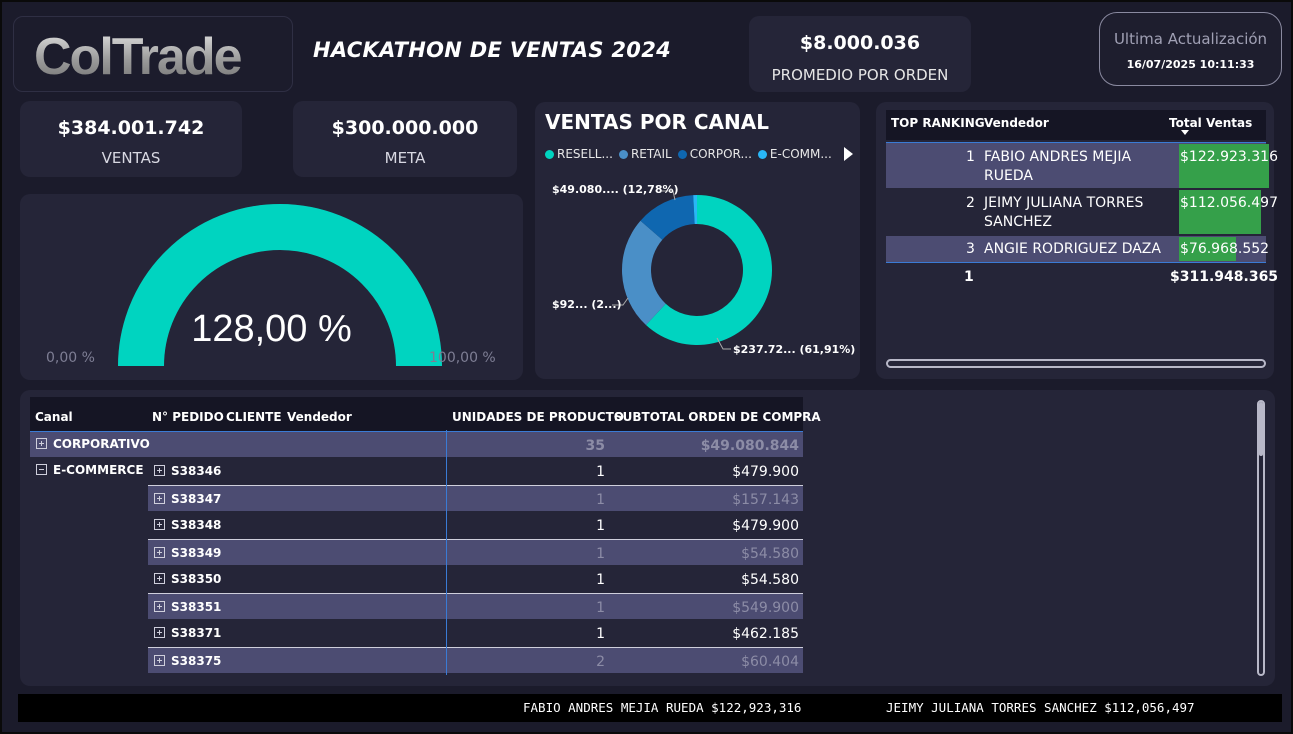 The width and height of the screenshot is (1293, 734). I want to click on table-row: S38347 1 $157.143, so click(475, 498).